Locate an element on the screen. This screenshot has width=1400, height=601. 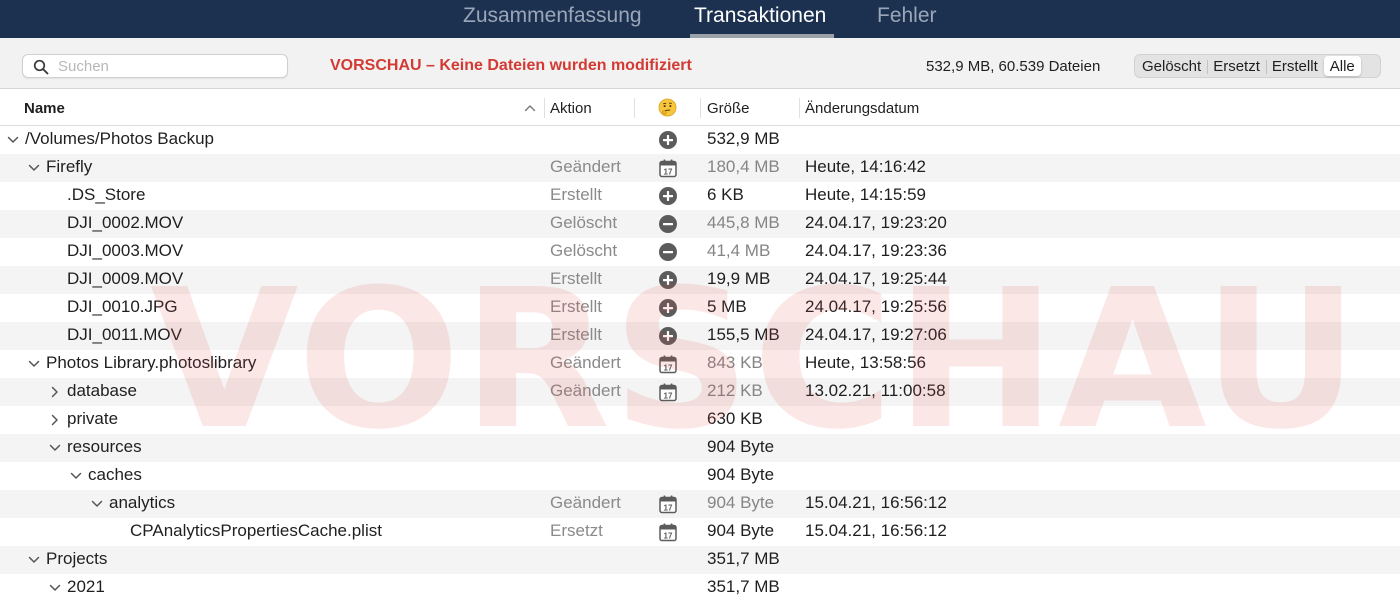
row-date: 13.02.21, 11:00:58 is located at coordinates (875, 390).